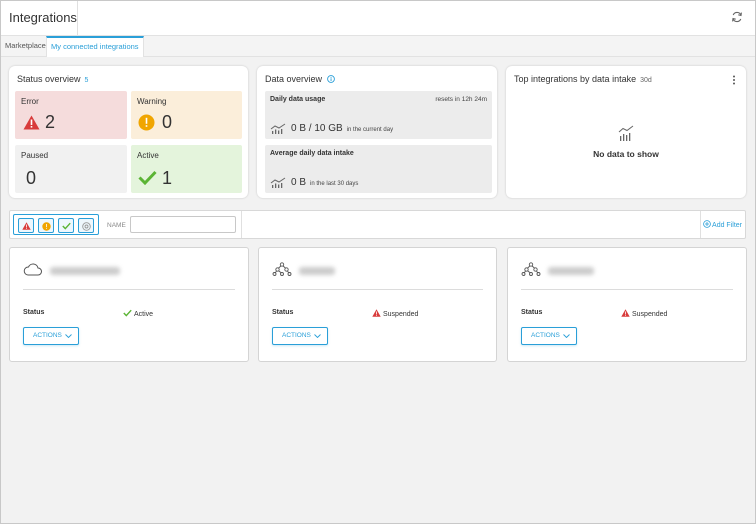 This screenshot has width=756, height=524. I want to click on status-overview-count: 5, so click(86, 80).